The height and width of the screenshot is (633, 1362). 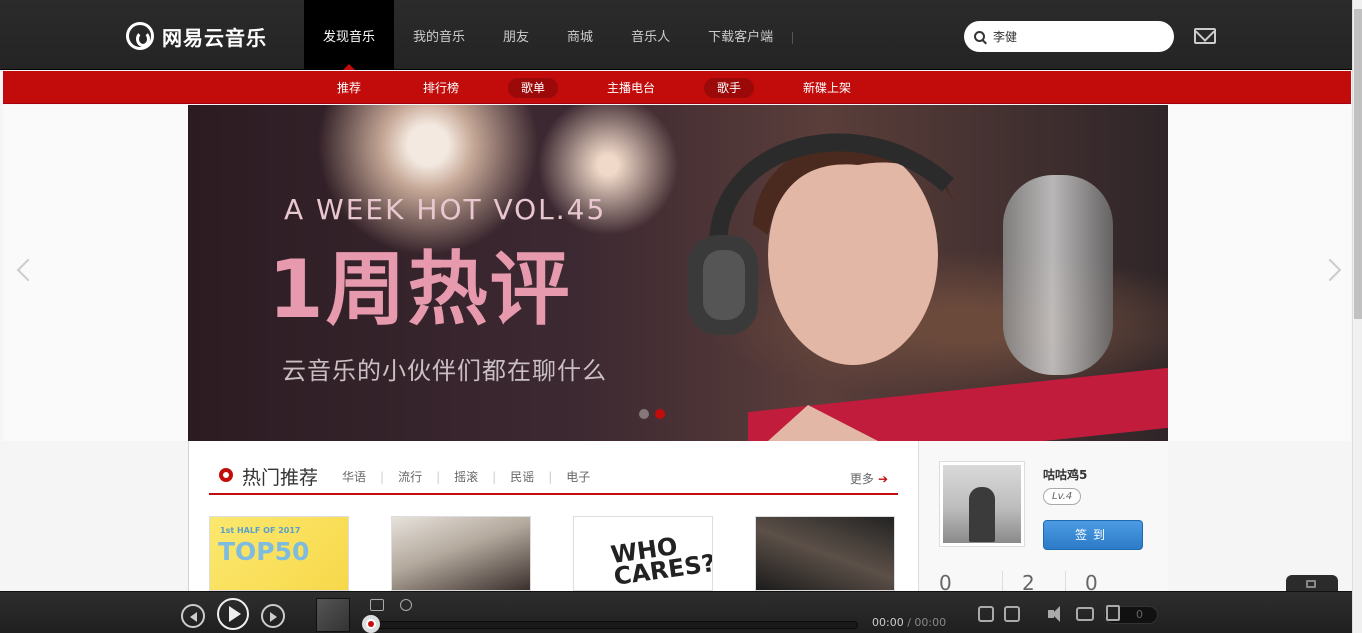 I want to click on tag-chinese: 华语, so click(x=354, y=476).